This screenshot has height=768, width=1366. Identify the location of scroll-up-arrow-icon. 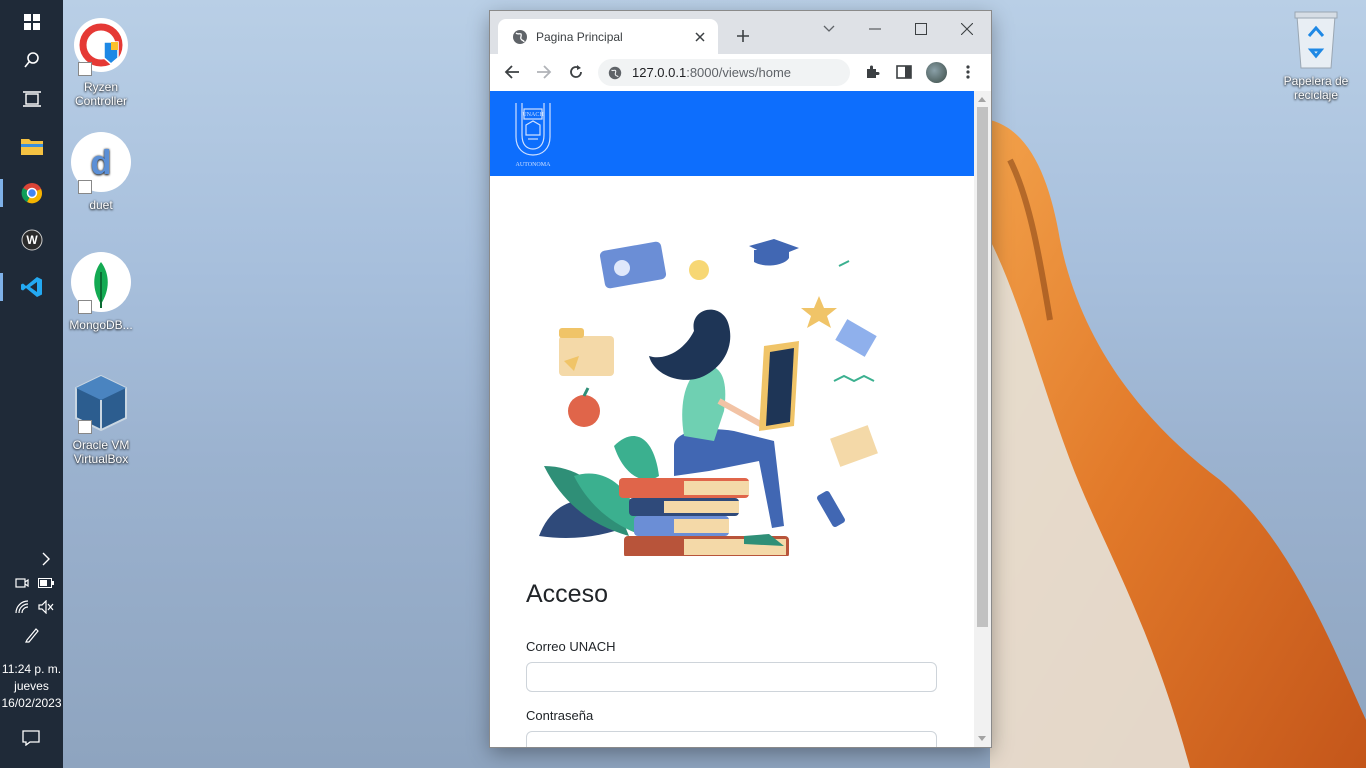
(982, 99).